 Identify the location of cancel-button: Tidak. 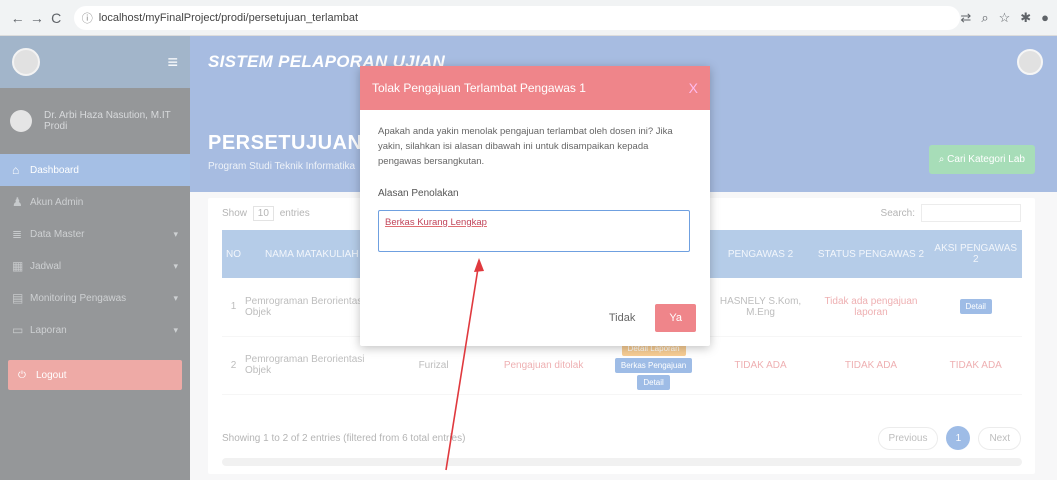
(622, 318).